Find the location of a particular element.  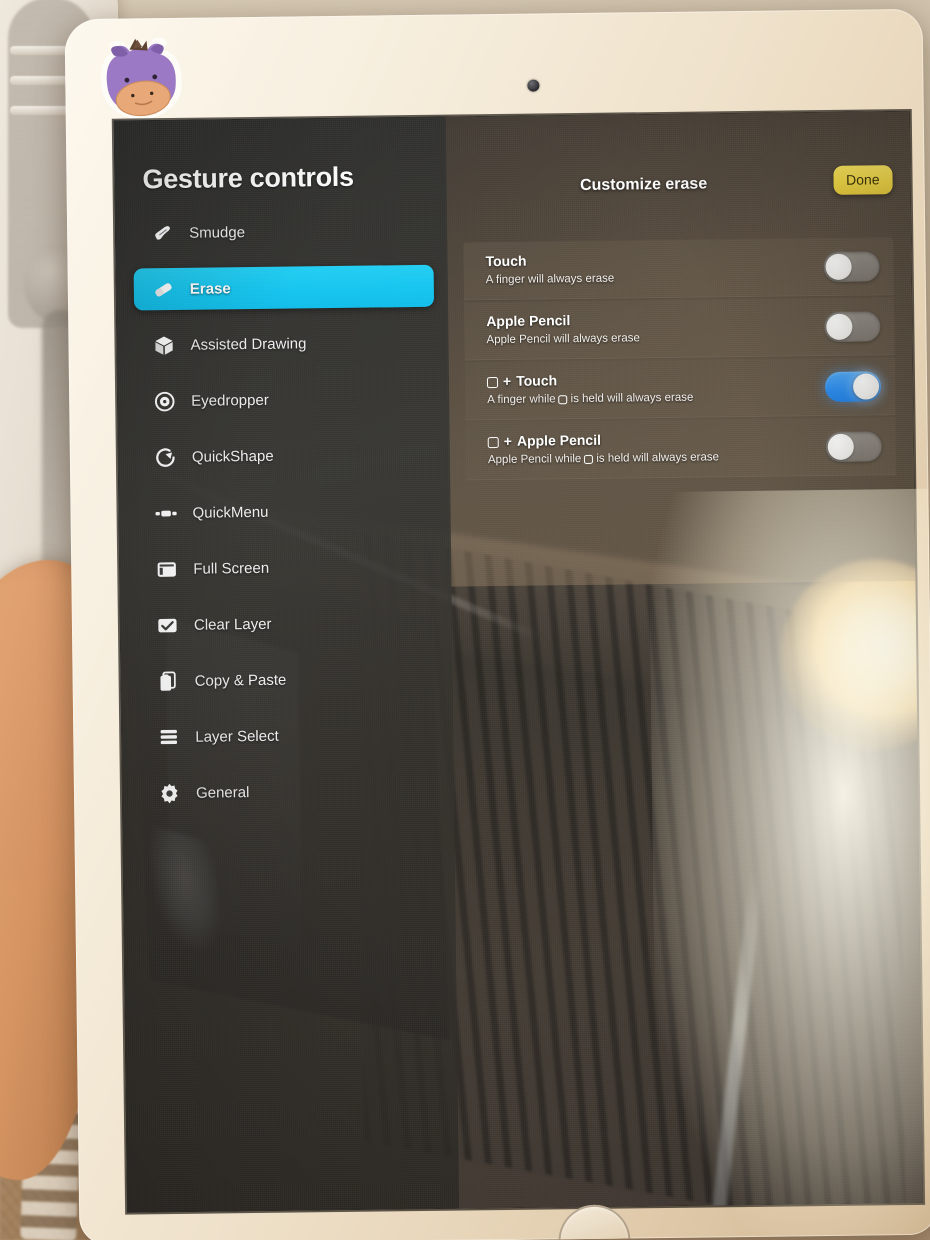

clipboard-icon is located at coordinates (167, 681).